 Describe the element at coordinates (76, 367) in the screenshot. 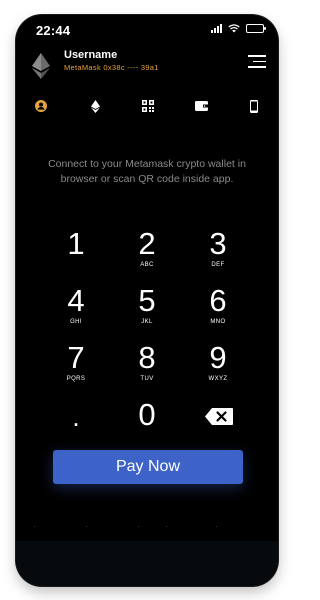

I see `key-7: 7 PQRS` at that location.